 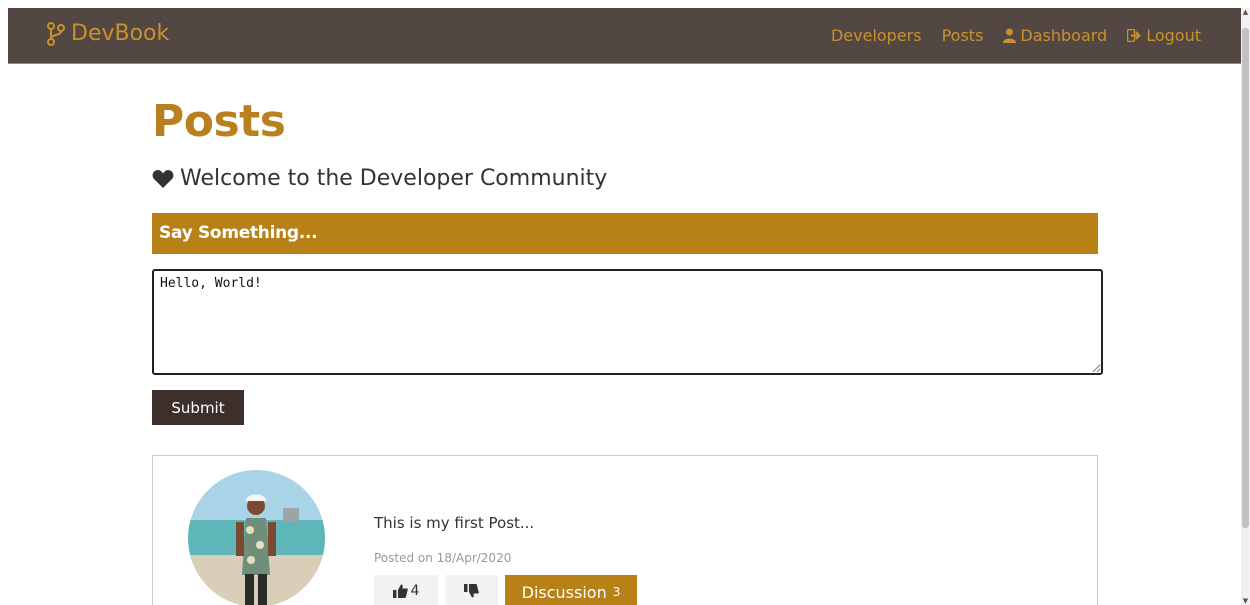 I want to click on nav-dashboard-label: Dashboard, so click(x=1064, y=35).